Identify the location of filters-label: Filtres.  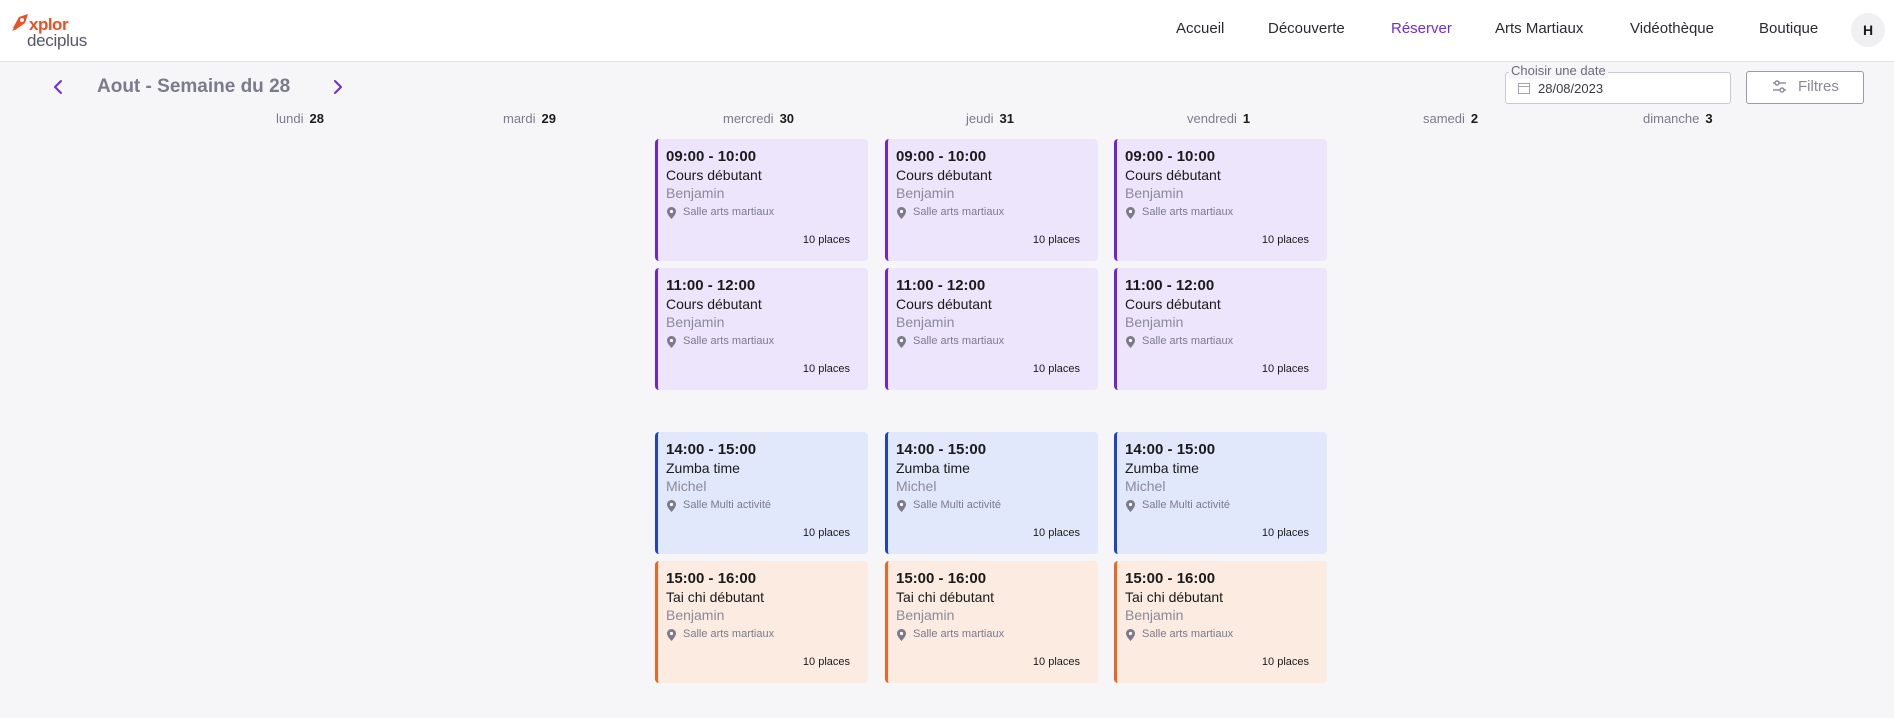
(1818, 86).